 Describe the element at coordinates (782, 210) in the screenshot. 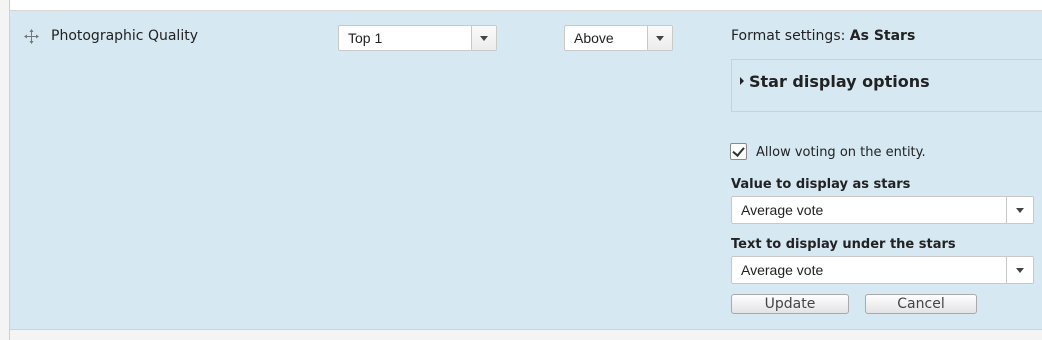

I see `value-to-display-value: Average vote` at that location.